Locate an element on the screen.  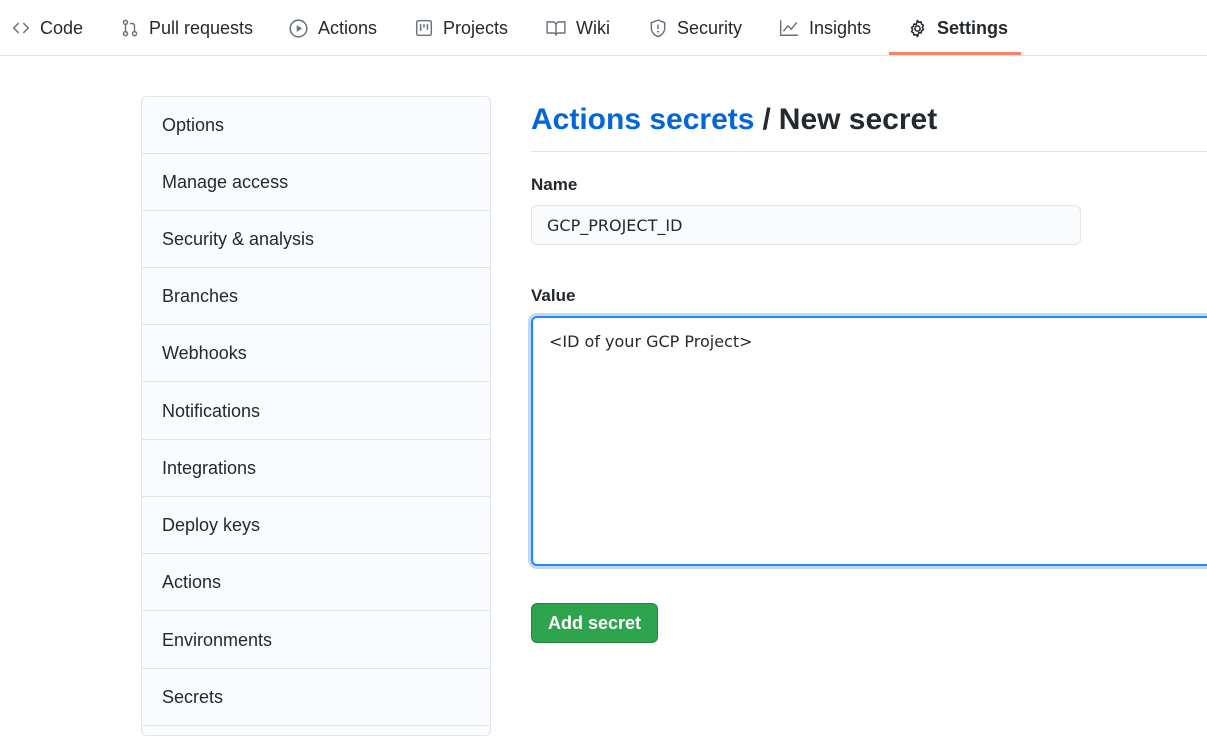
sidebar-item-label: Actions is located at coordinates (192, 581).